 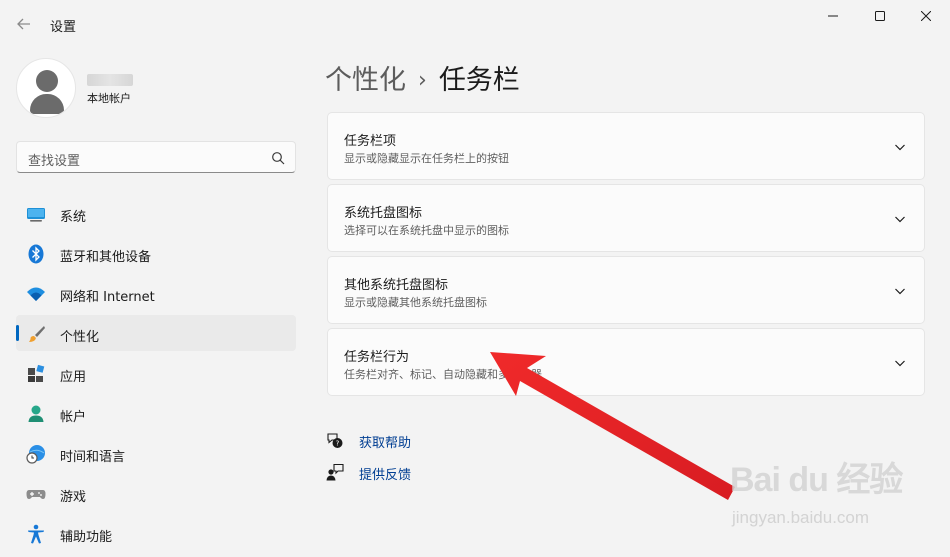 What do you see at coordinates (106, 257) in the screenshot?
I see `sidebar-item-label: 蓝牙和其他设备` at bounding box center [106, 257].